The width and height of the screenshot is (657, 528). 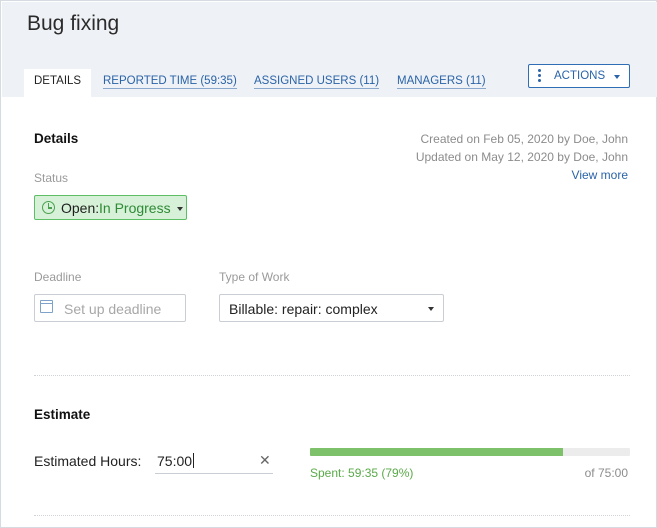 What do you see at coordinates (135, 208) in the screenshot?
I see `status-value: In Progress` at bounding box center [135, 208].